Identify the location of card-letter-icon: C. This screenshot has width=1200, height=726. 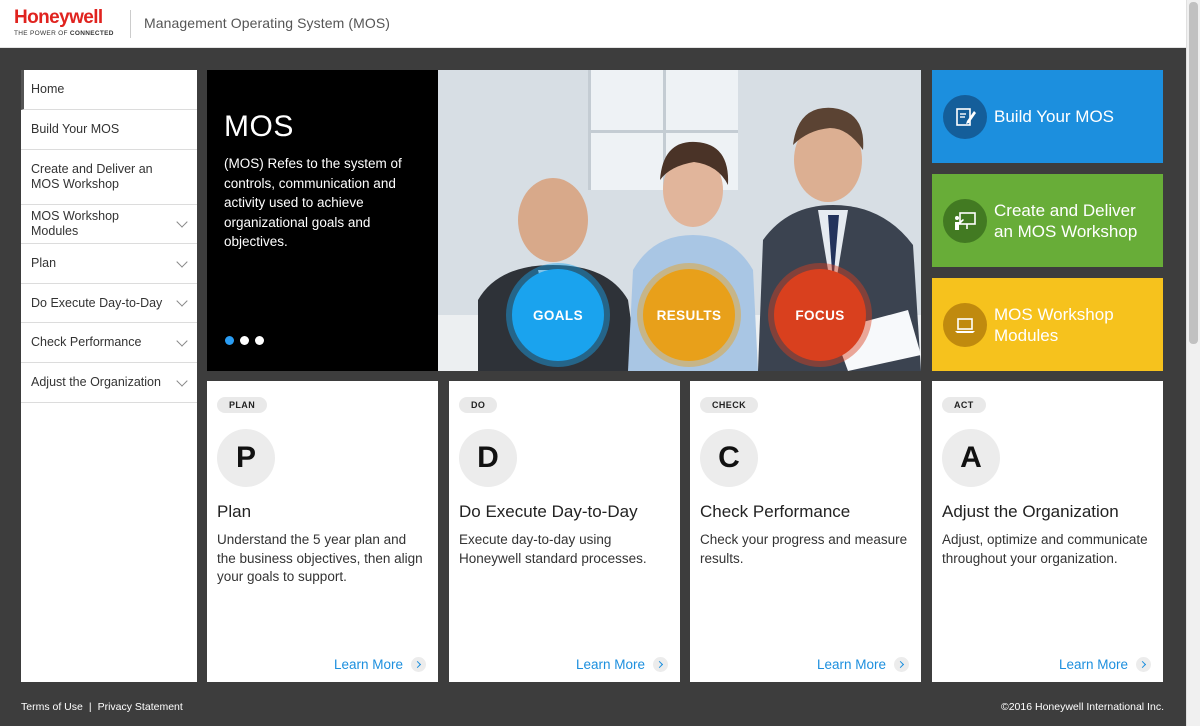
(729, 458).